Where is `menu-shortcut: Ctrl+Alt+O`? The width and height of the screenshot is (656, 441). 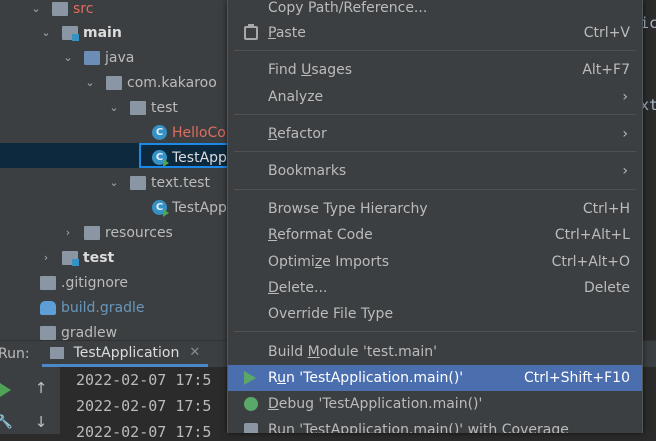 menu-shortcut: Ctrl+Alt+O is located at coordinates (590, 262).